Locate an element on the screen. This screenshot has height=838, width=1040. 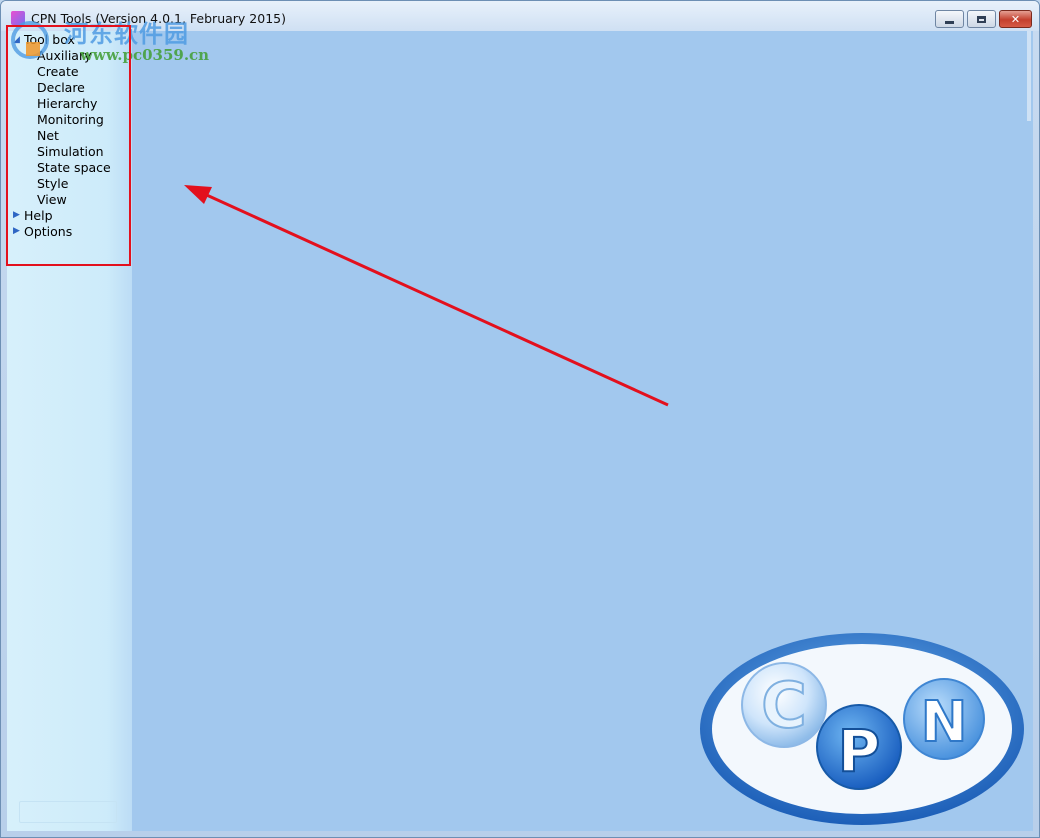
logo-letter-p: P is located at coordinates (859, 751).